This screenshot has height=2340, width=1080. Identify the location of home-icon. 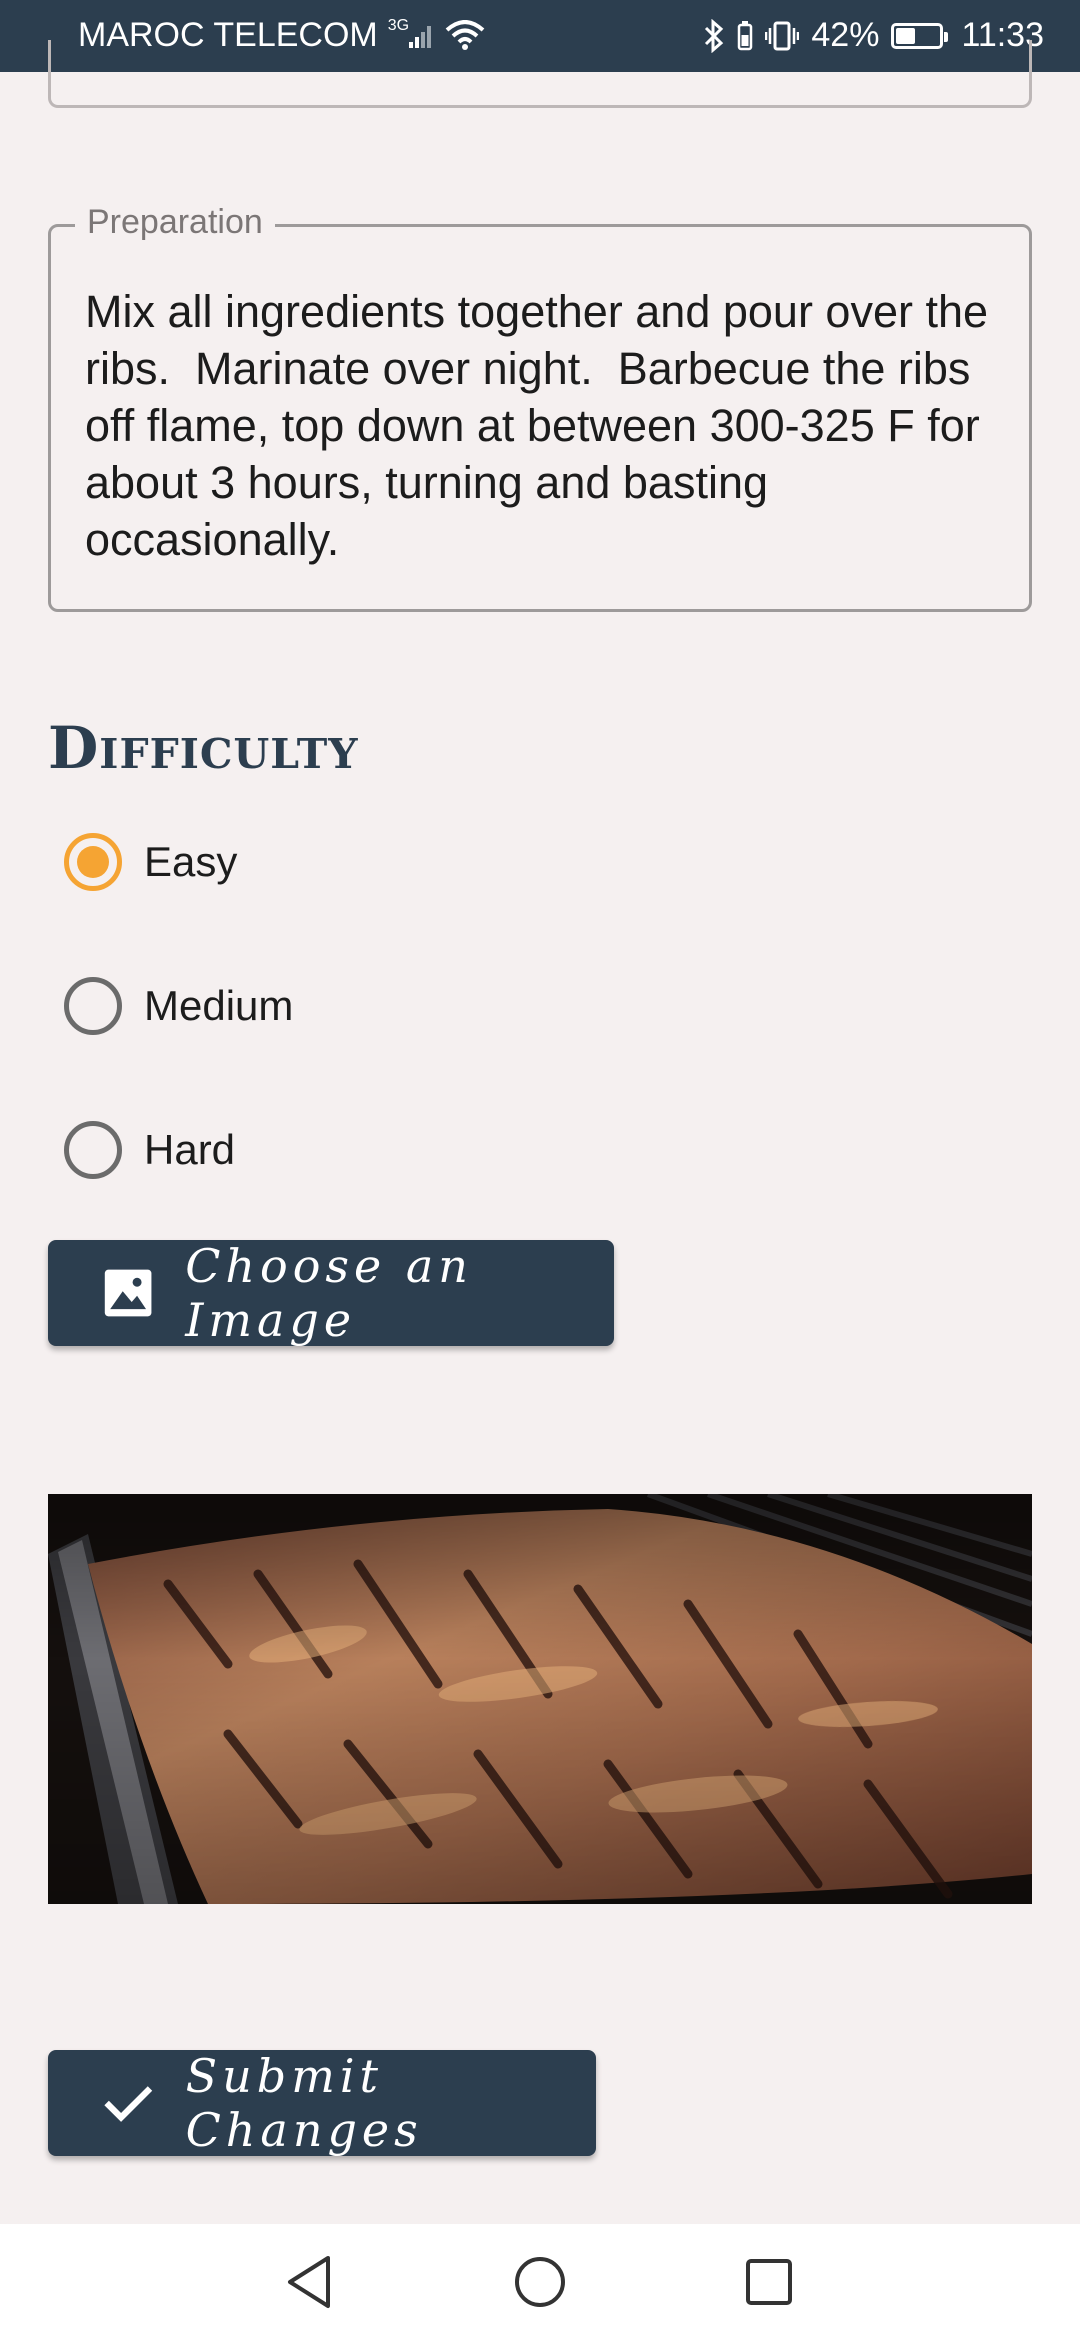
(540, 2282).